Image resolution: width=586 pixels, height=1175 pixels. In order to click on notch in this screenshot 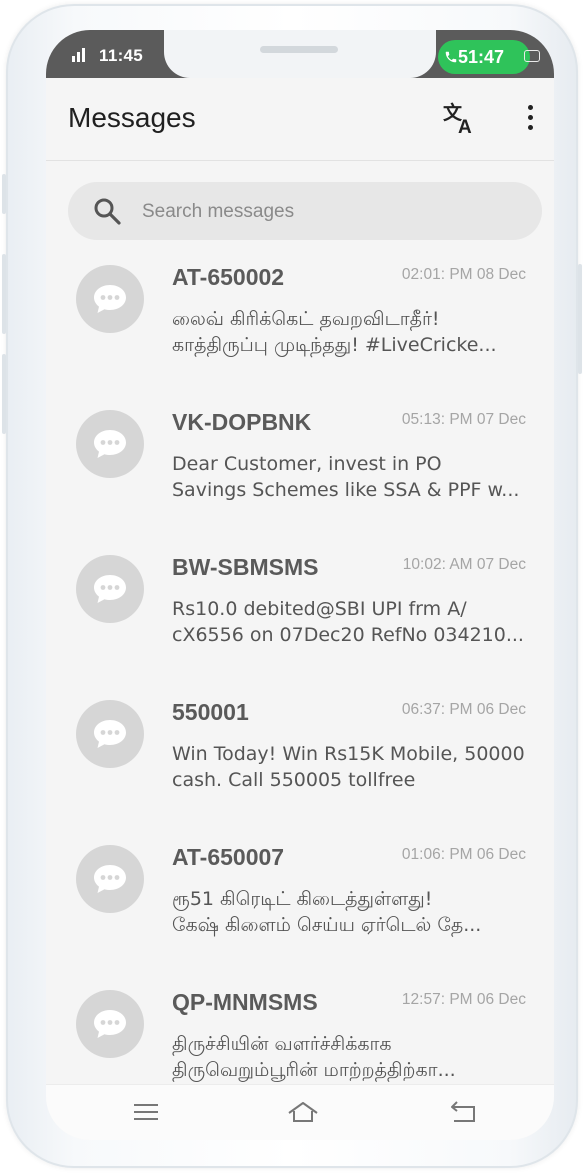, I will do `click(300, 54)`.